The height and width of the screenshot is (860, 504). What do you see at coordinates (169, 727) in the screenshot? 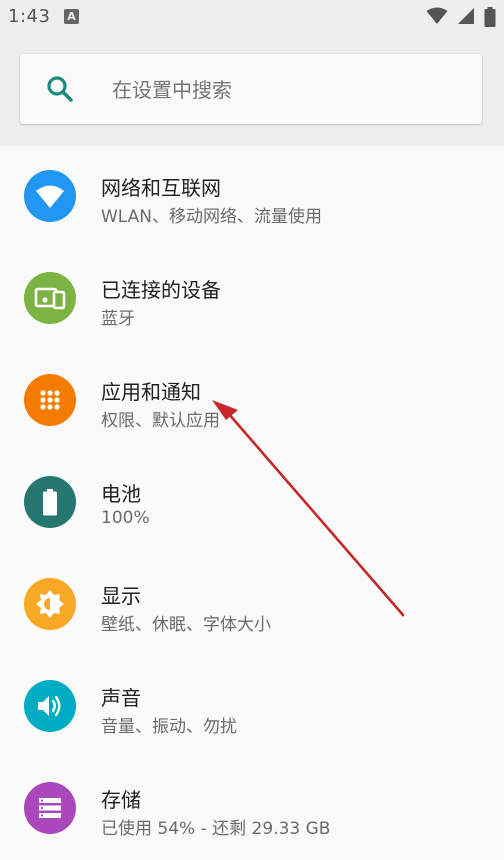
I see `item-subtitle: 音量、振动、勿扰` at bounding box center [169, 727].